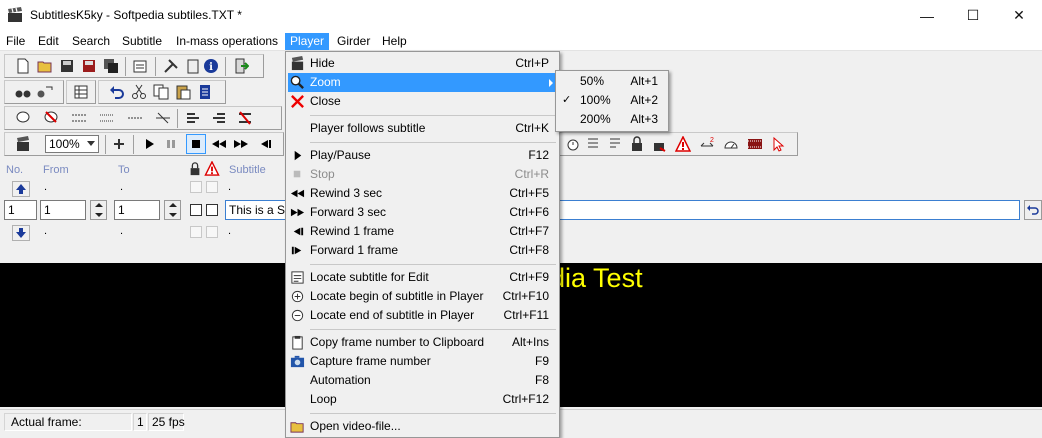 Image resolution: width=1042 pixels, height=438 pixels. What do you see at coordinates (48, 41) in the screenshot?
I see `menu-edit: Edit` at bounding box center [48, 41].